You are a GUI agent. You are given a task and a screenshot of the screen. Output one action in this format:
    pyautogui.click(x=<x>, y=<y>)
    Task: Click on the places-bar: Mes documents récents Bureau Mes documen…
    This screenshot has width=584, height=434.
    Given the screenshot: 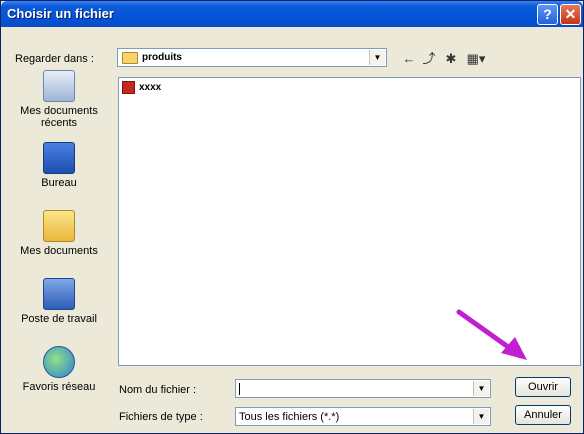 What is the action you would take?
    pyautogui.click(x=59, y=250)
    